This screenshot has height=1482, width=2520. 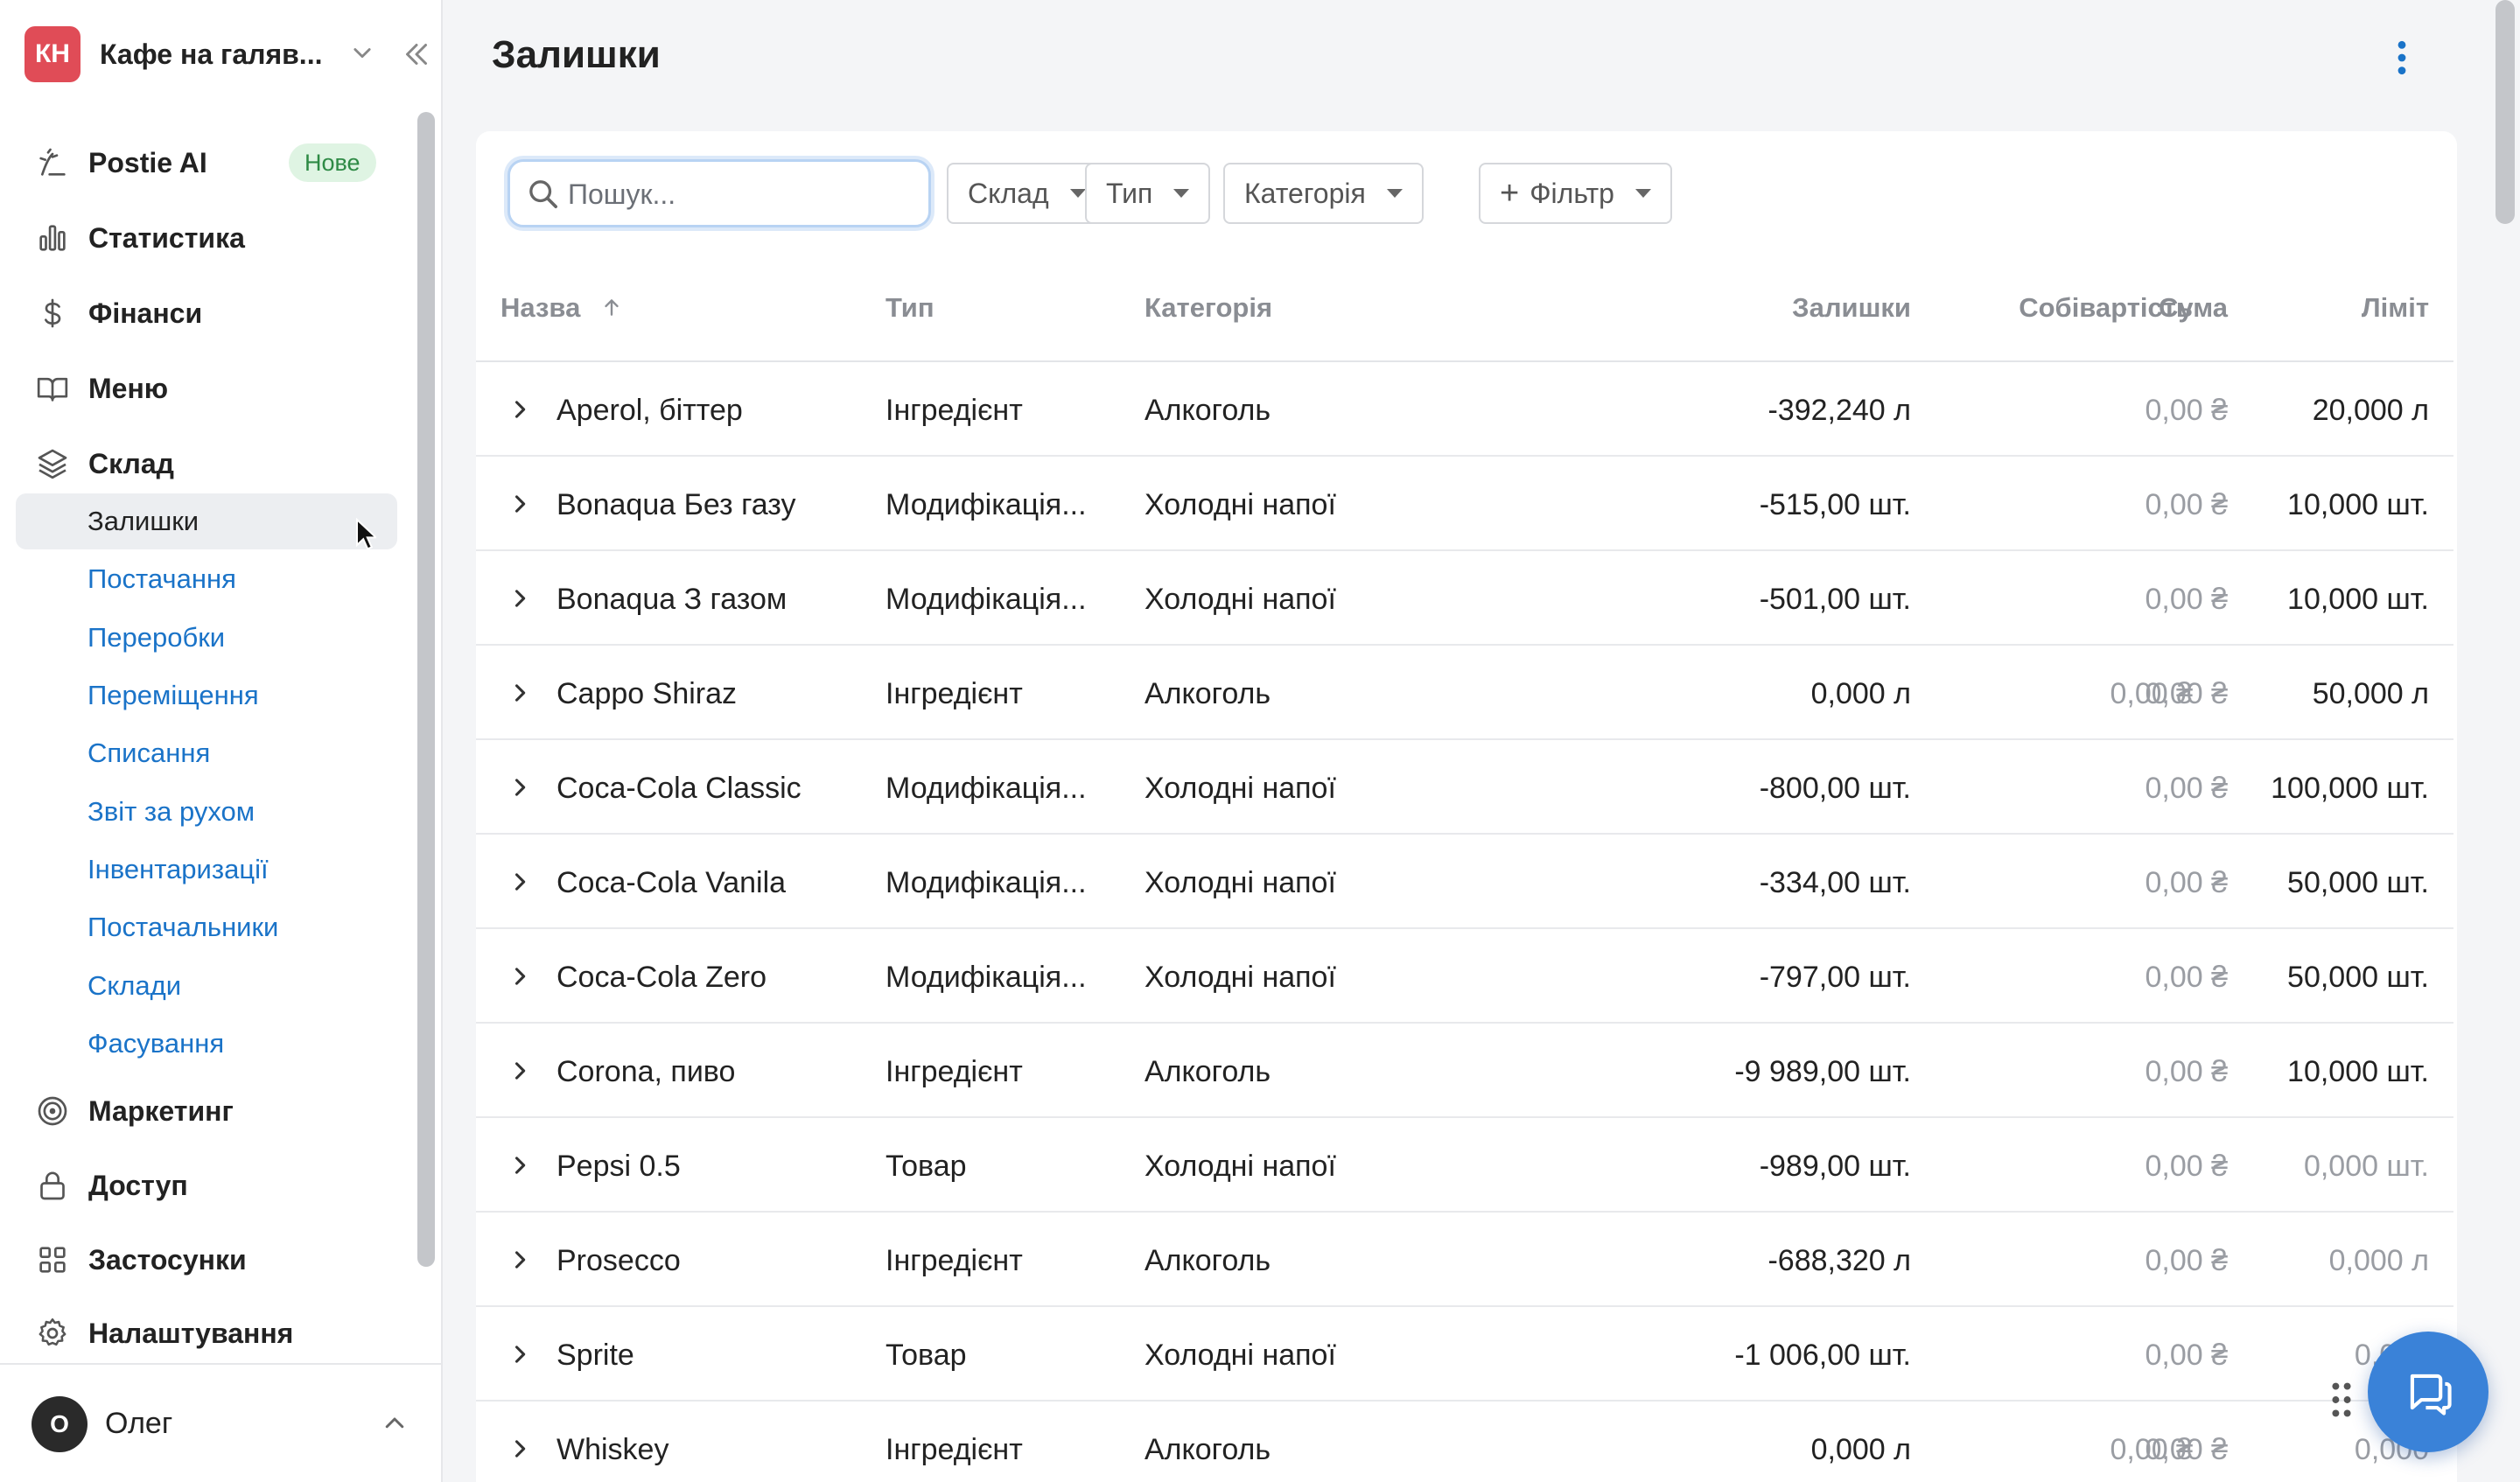 What do you see at coordinates (128, 388) in the screenshot?
I see `sidebar-item-label: Меню` at bounding box center [128, 388].